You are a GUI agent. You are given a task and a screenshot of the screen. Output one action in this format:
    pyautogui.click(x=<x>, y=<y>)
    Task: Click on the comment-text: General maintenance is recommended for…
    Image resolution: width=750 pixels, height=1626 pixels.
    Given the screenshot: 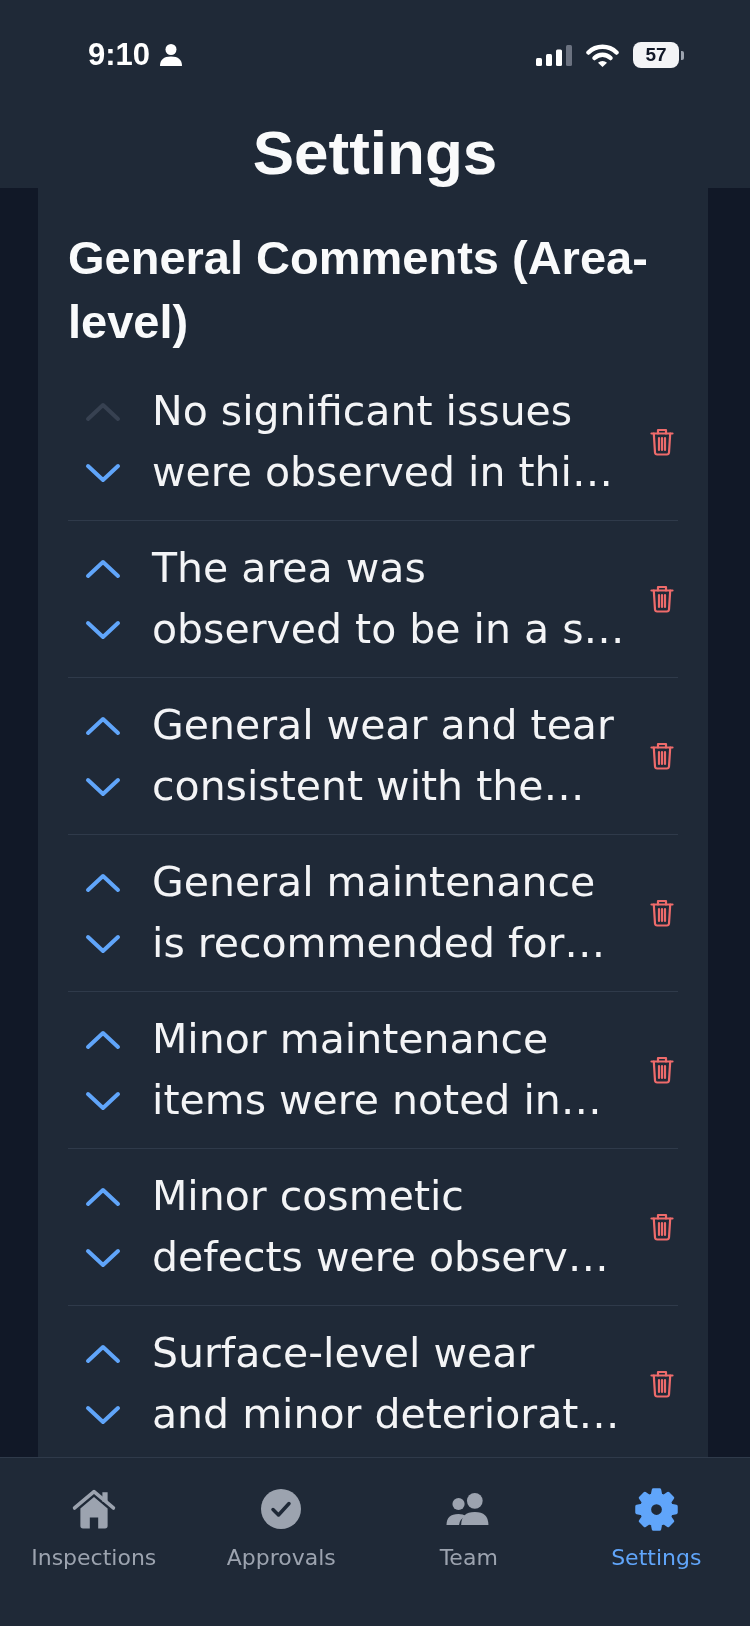 What is the action you would take?
    pyautogui.click(x=379, y=913)
    